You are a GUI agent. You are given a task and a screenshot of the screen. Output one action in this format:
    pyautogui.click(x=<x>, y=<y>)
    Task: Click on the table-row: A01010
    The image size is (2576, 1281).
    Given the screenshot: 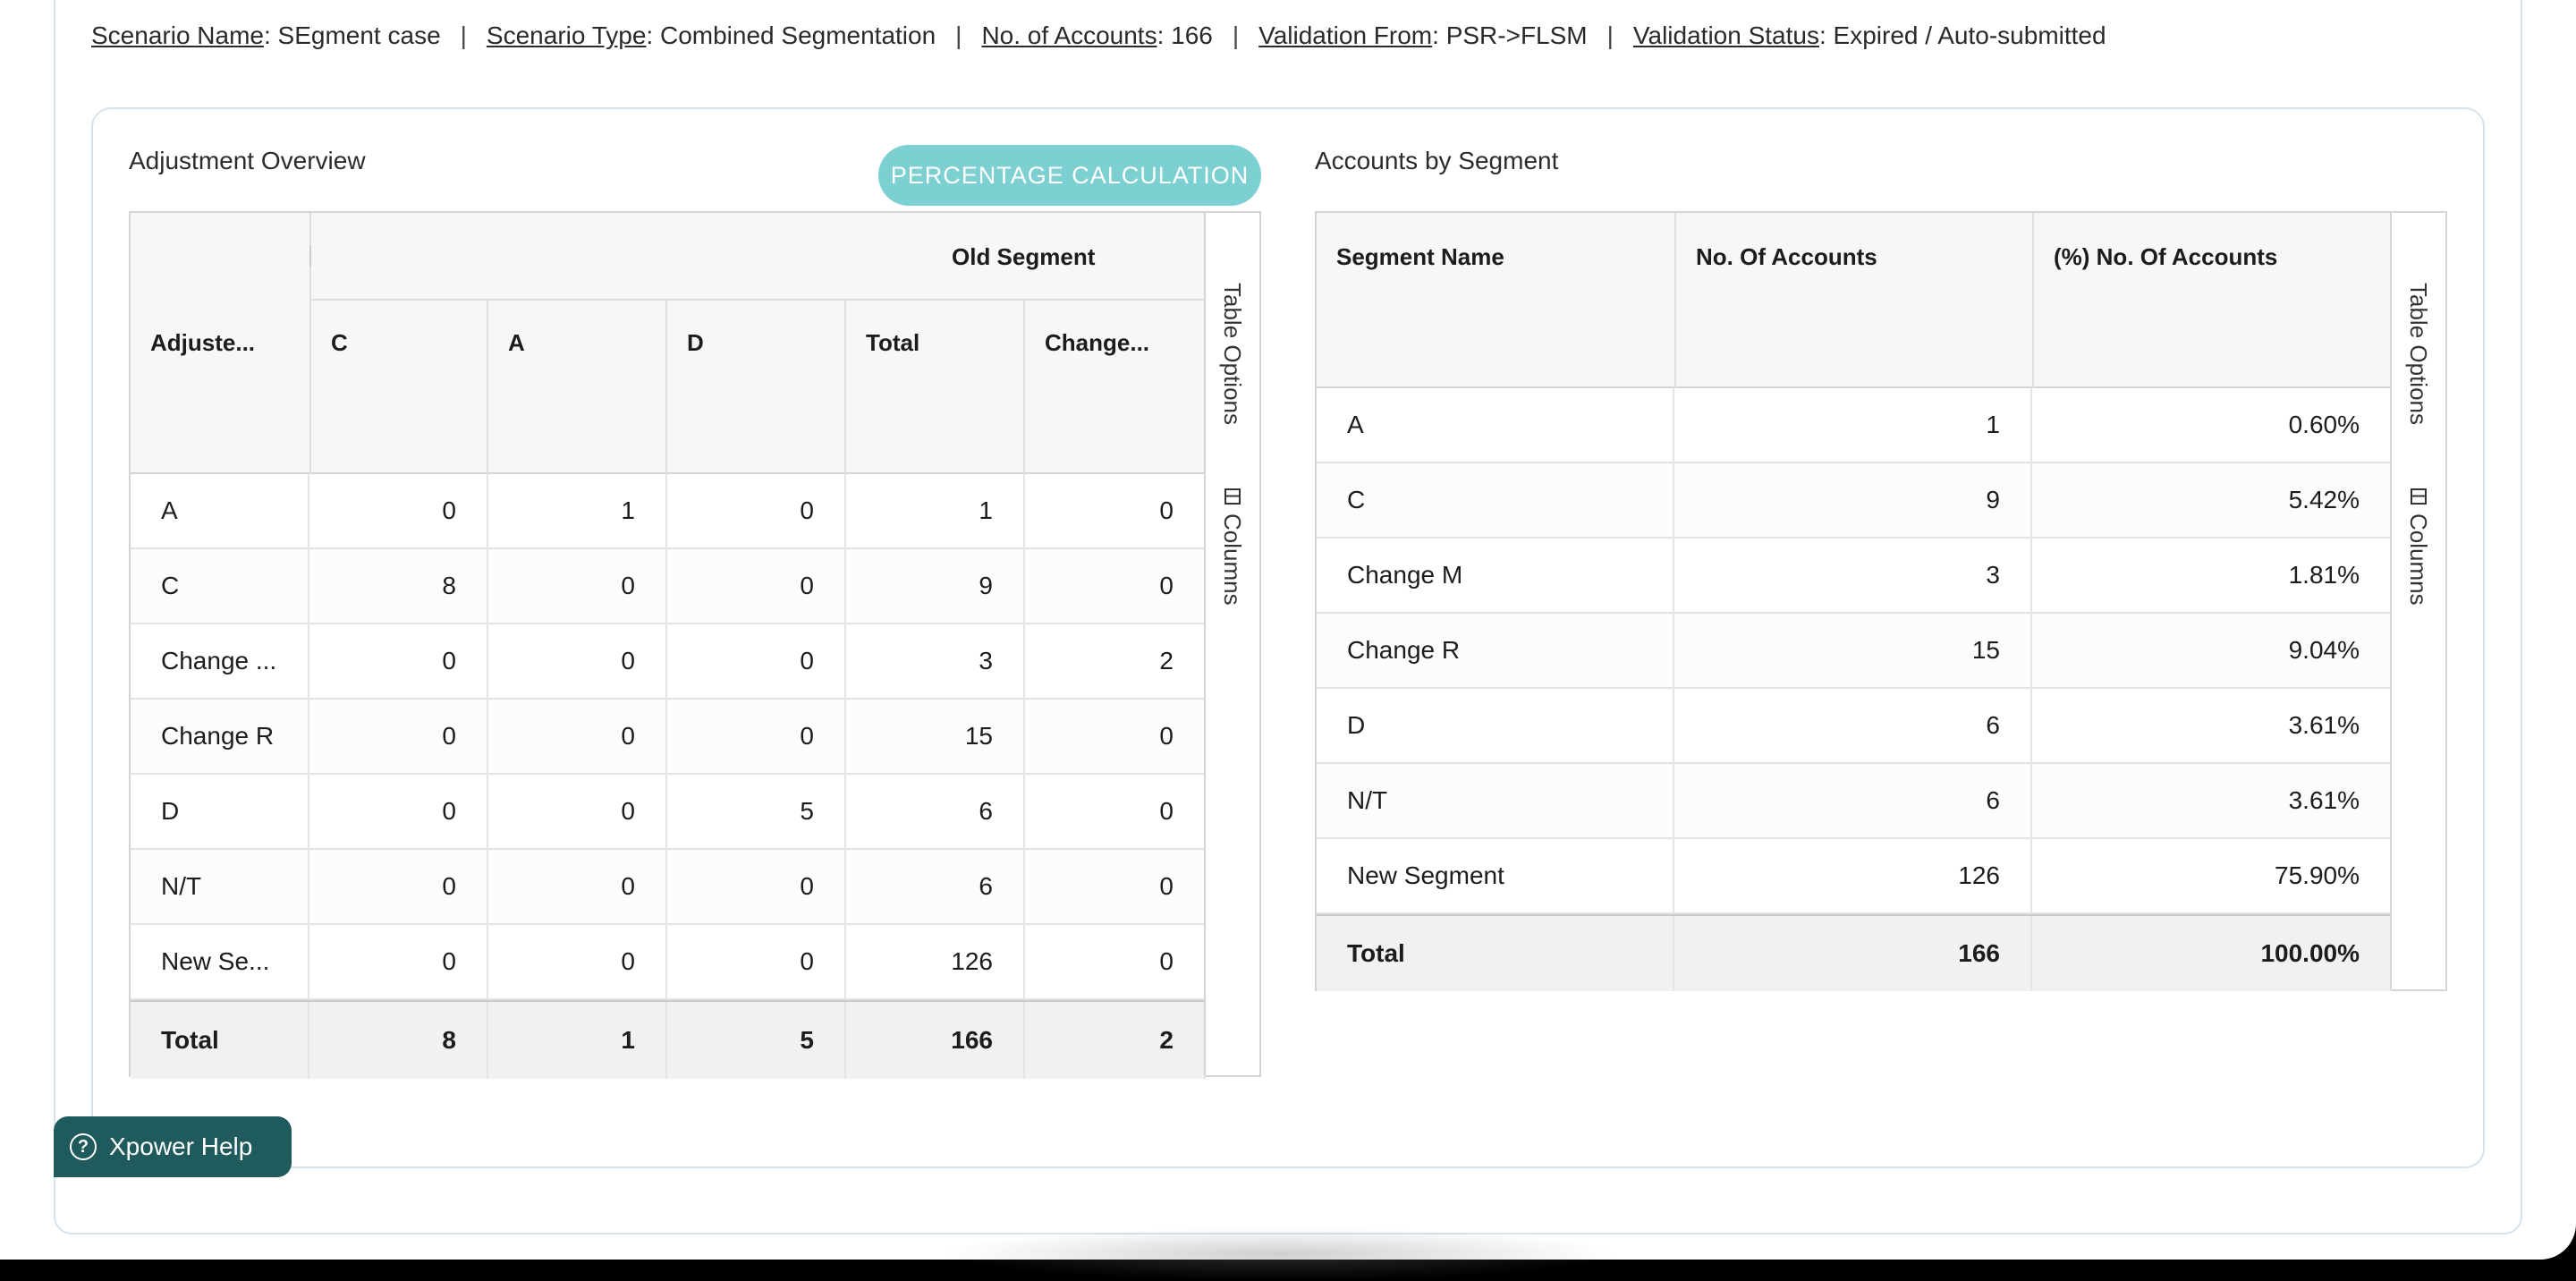 What is the action you would take?
    pyautogui.click(x=668, y=511)
    